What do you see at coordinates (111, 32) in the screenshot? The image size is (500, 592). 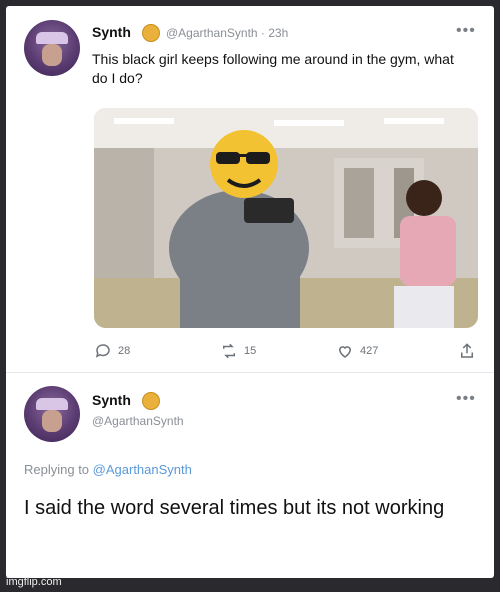 I see `tweet-author-name: Synth` at bounding box center [111, 32].